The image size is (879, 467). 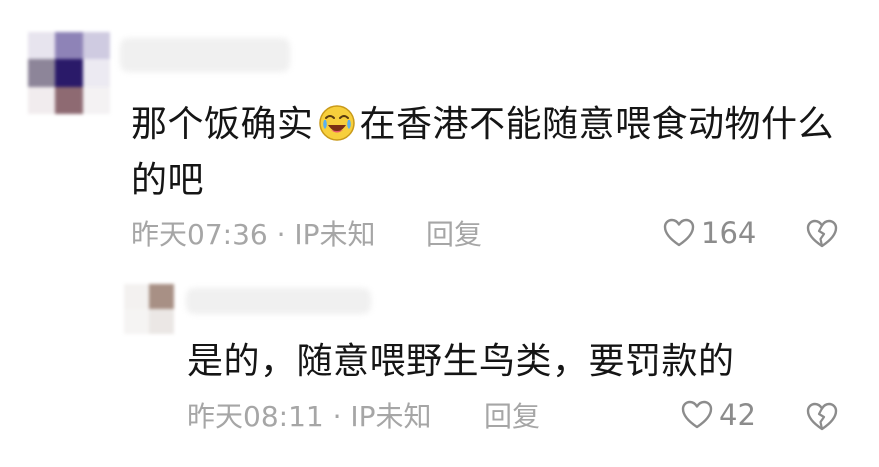 What do you see at coordinates (729, 233) in the screenshot?
I see `like-count: 164` at bounding box center [729, 233].